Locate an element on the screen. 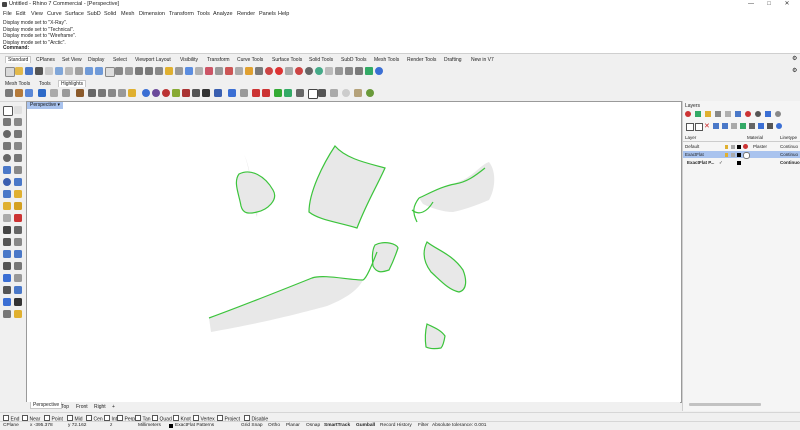  box-icon is located at coordinates (7, 194).